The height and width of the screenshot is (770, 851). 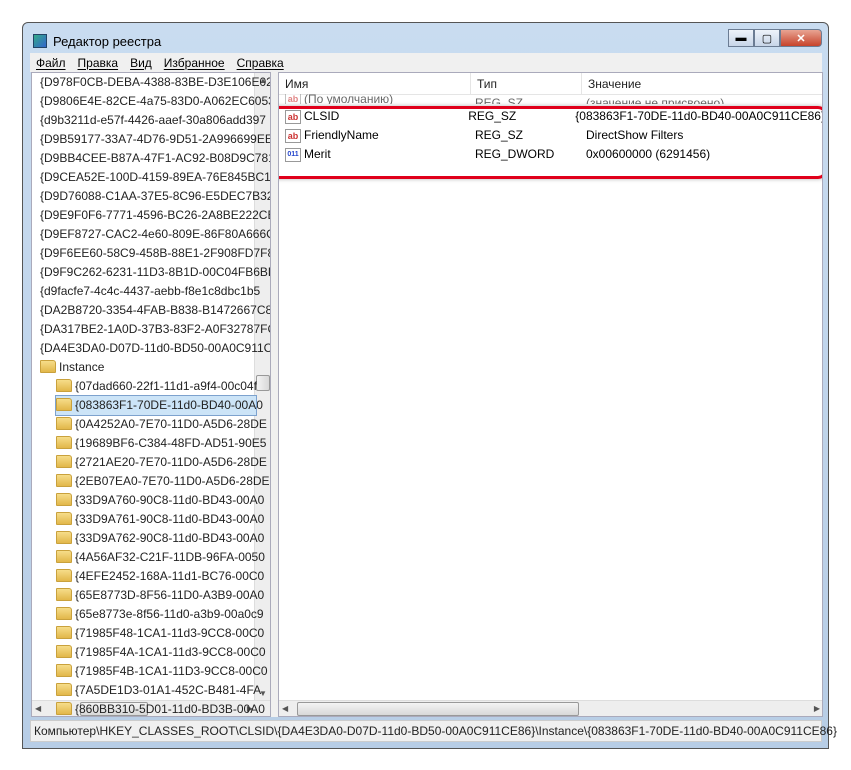 I want to click on tree-item: {860BB310-5D01-11d0-BD3B-00A0, so click(x=160, y=708).